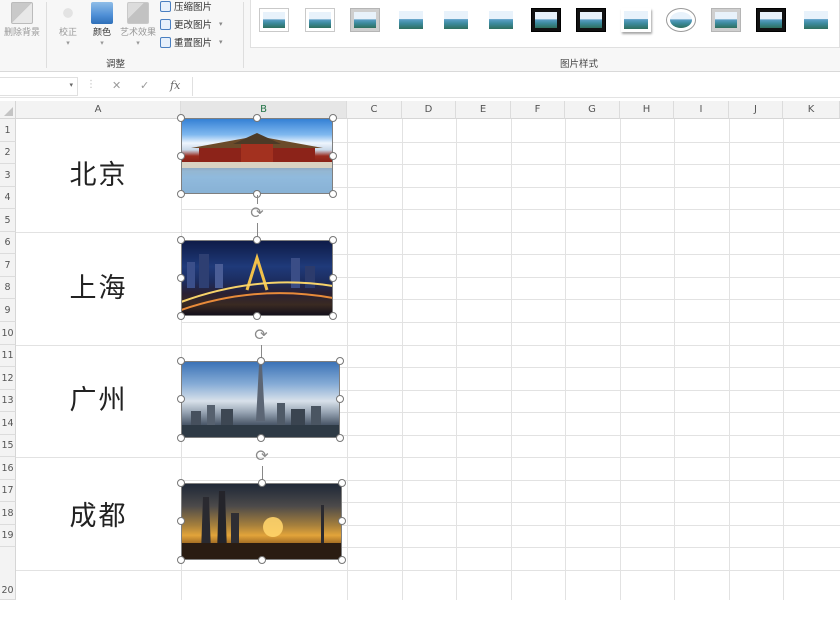  I want to click on city-cell-chengdu: 成都, so click(98, 513).